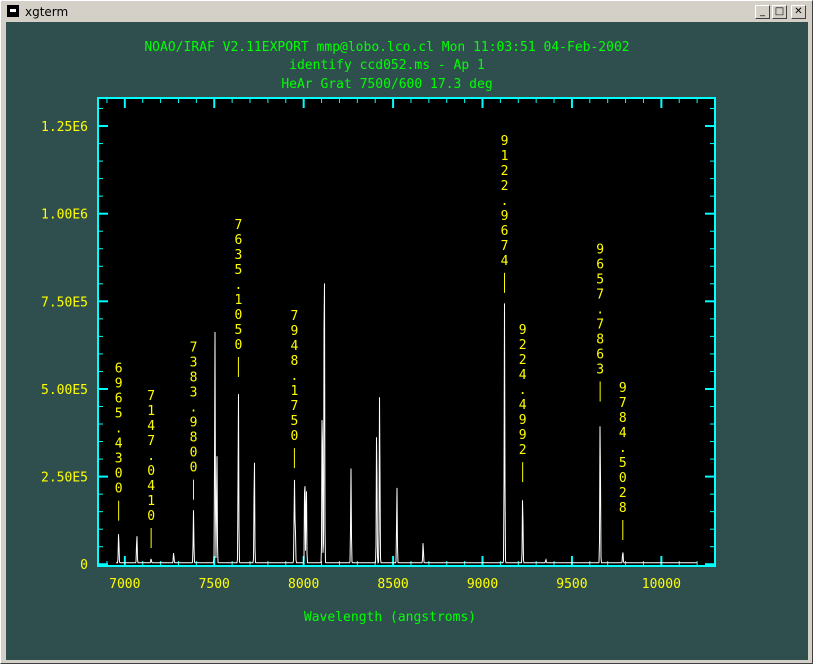  Describe the element at coordinates (390, 617) in the screenshot. I see `x-axis-label: Wavelength (angstroms)` at that location.